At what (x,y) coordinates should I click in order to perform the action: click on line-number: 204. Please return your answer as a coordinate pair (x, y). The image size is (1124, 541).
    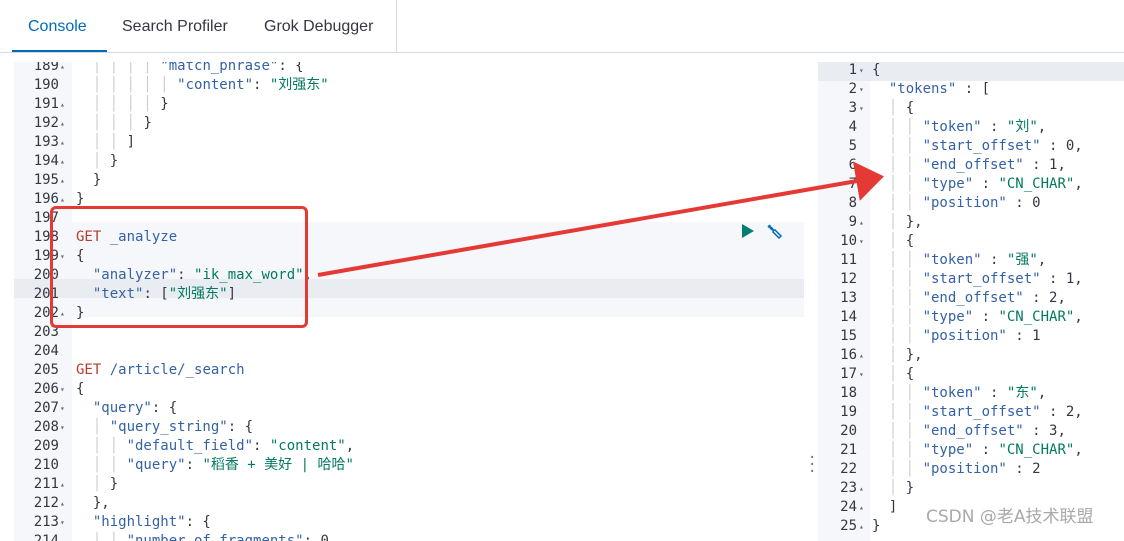
    Looking at the image, I should click on (46, 351).